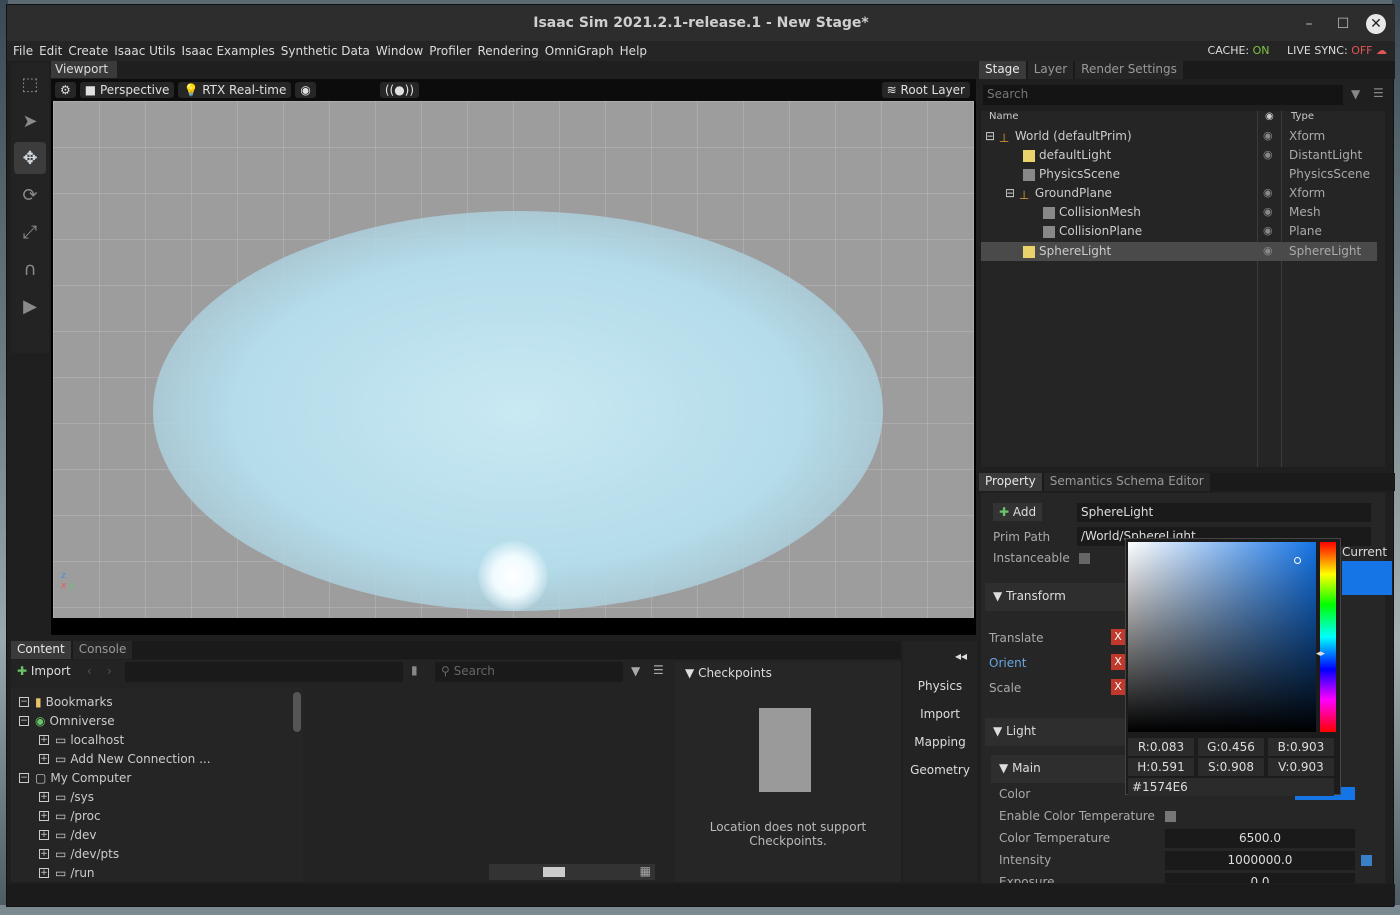 The width and height of the screenshot is (1400, 915). What do you see at coordinates (30, 306) in the screenshot?
I see `play-icon: ▶` at bounding box center [30, 306].